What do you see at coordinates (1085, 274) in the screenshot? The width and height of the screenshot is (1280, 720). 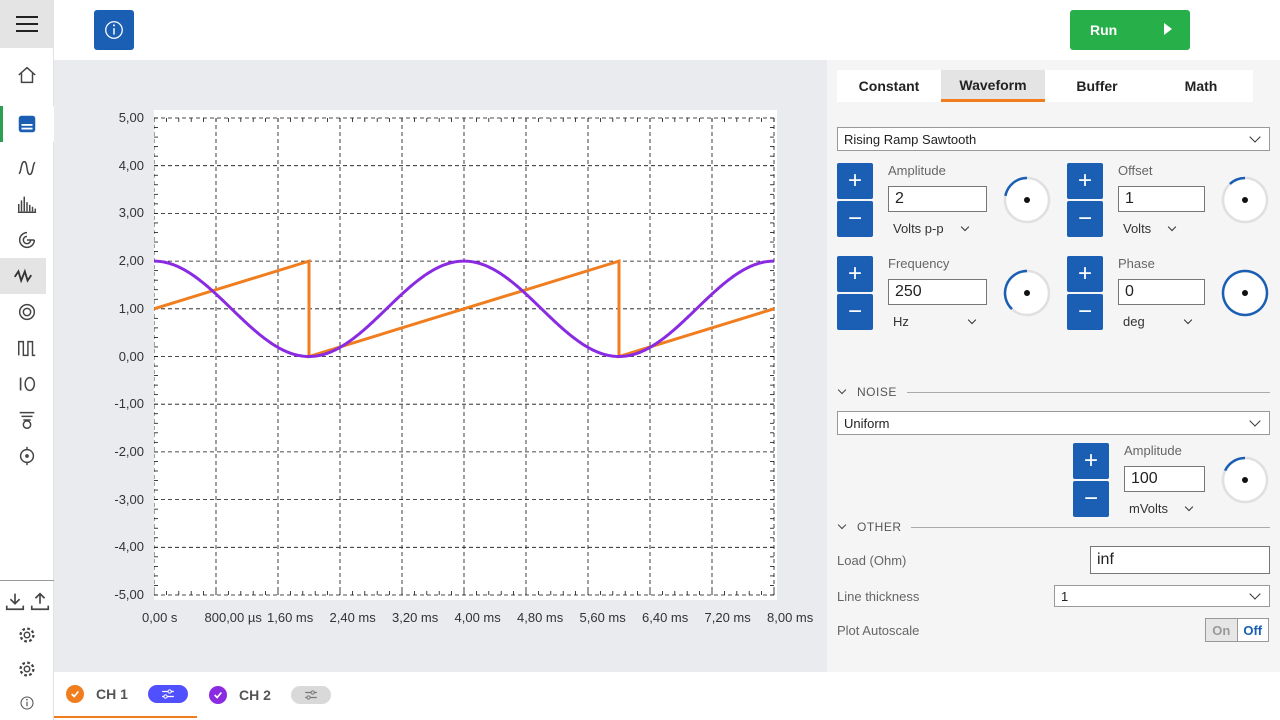 I see `phase-increment-button: +` at bounding box center [1085, 274].